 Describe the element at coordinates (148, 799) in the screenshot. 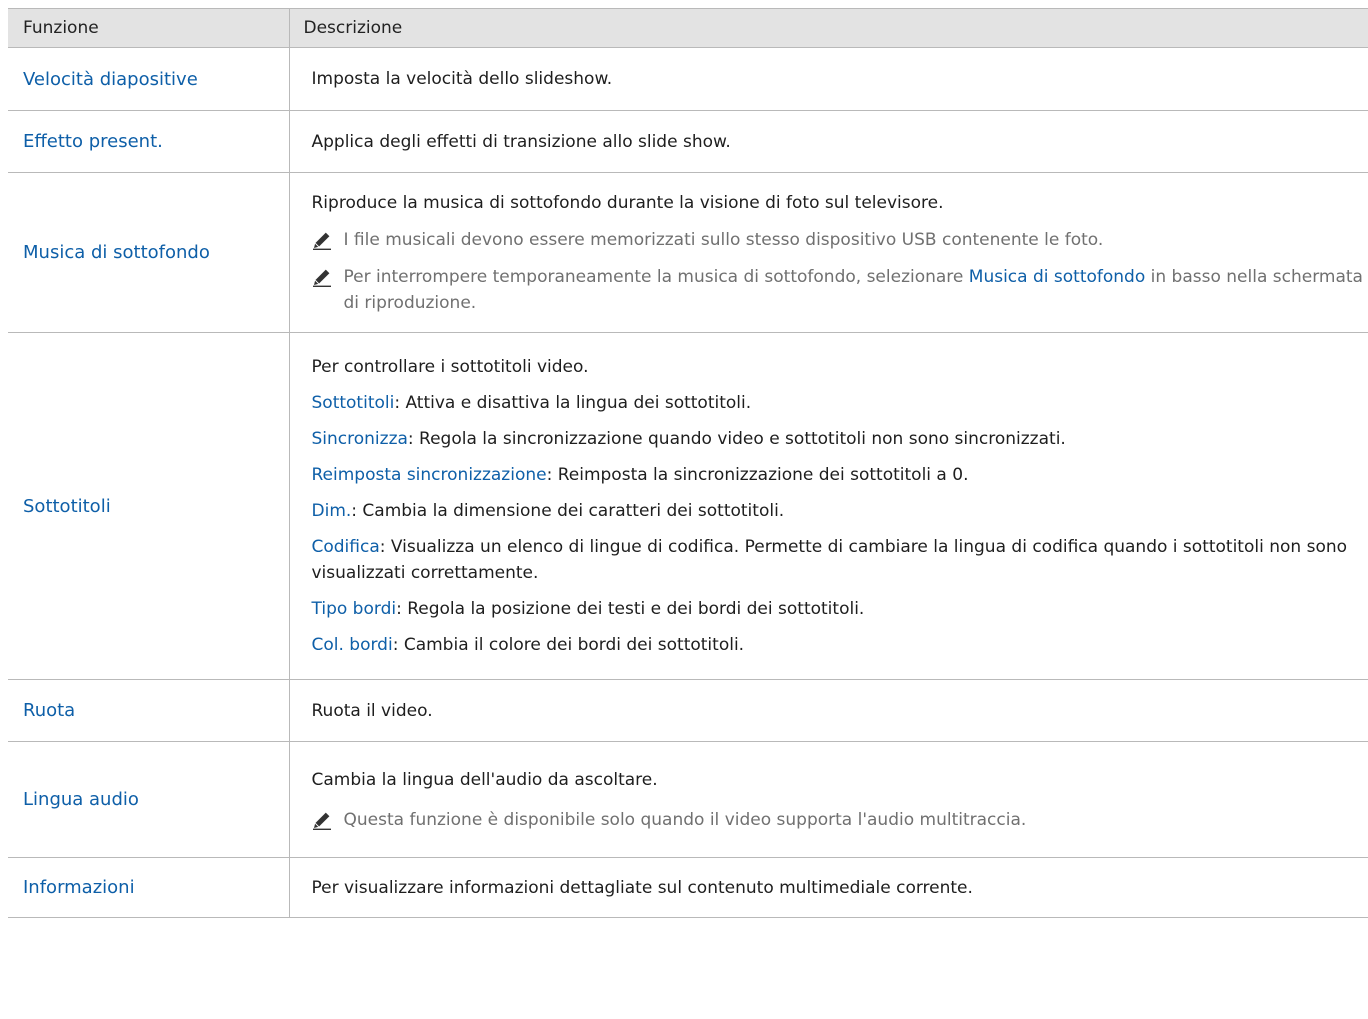

I see `function-link-lingua-audio: Lingua audio` at that location.